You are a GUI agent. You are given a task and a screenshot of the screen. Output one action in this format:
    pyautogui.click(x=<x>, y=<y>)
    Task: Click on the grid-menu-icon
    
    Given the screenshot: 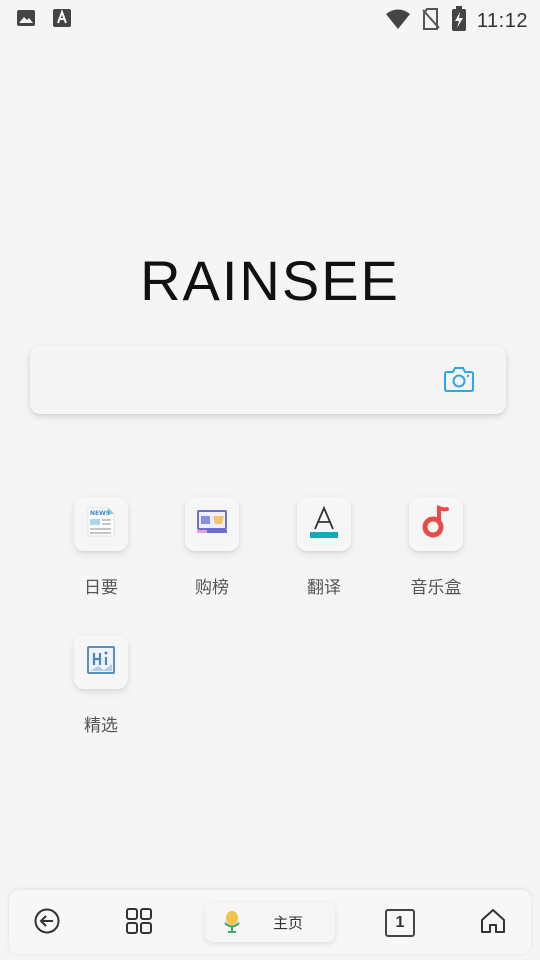 What is the action you would take?
    pyautogui.click(x=139, y=923)
    